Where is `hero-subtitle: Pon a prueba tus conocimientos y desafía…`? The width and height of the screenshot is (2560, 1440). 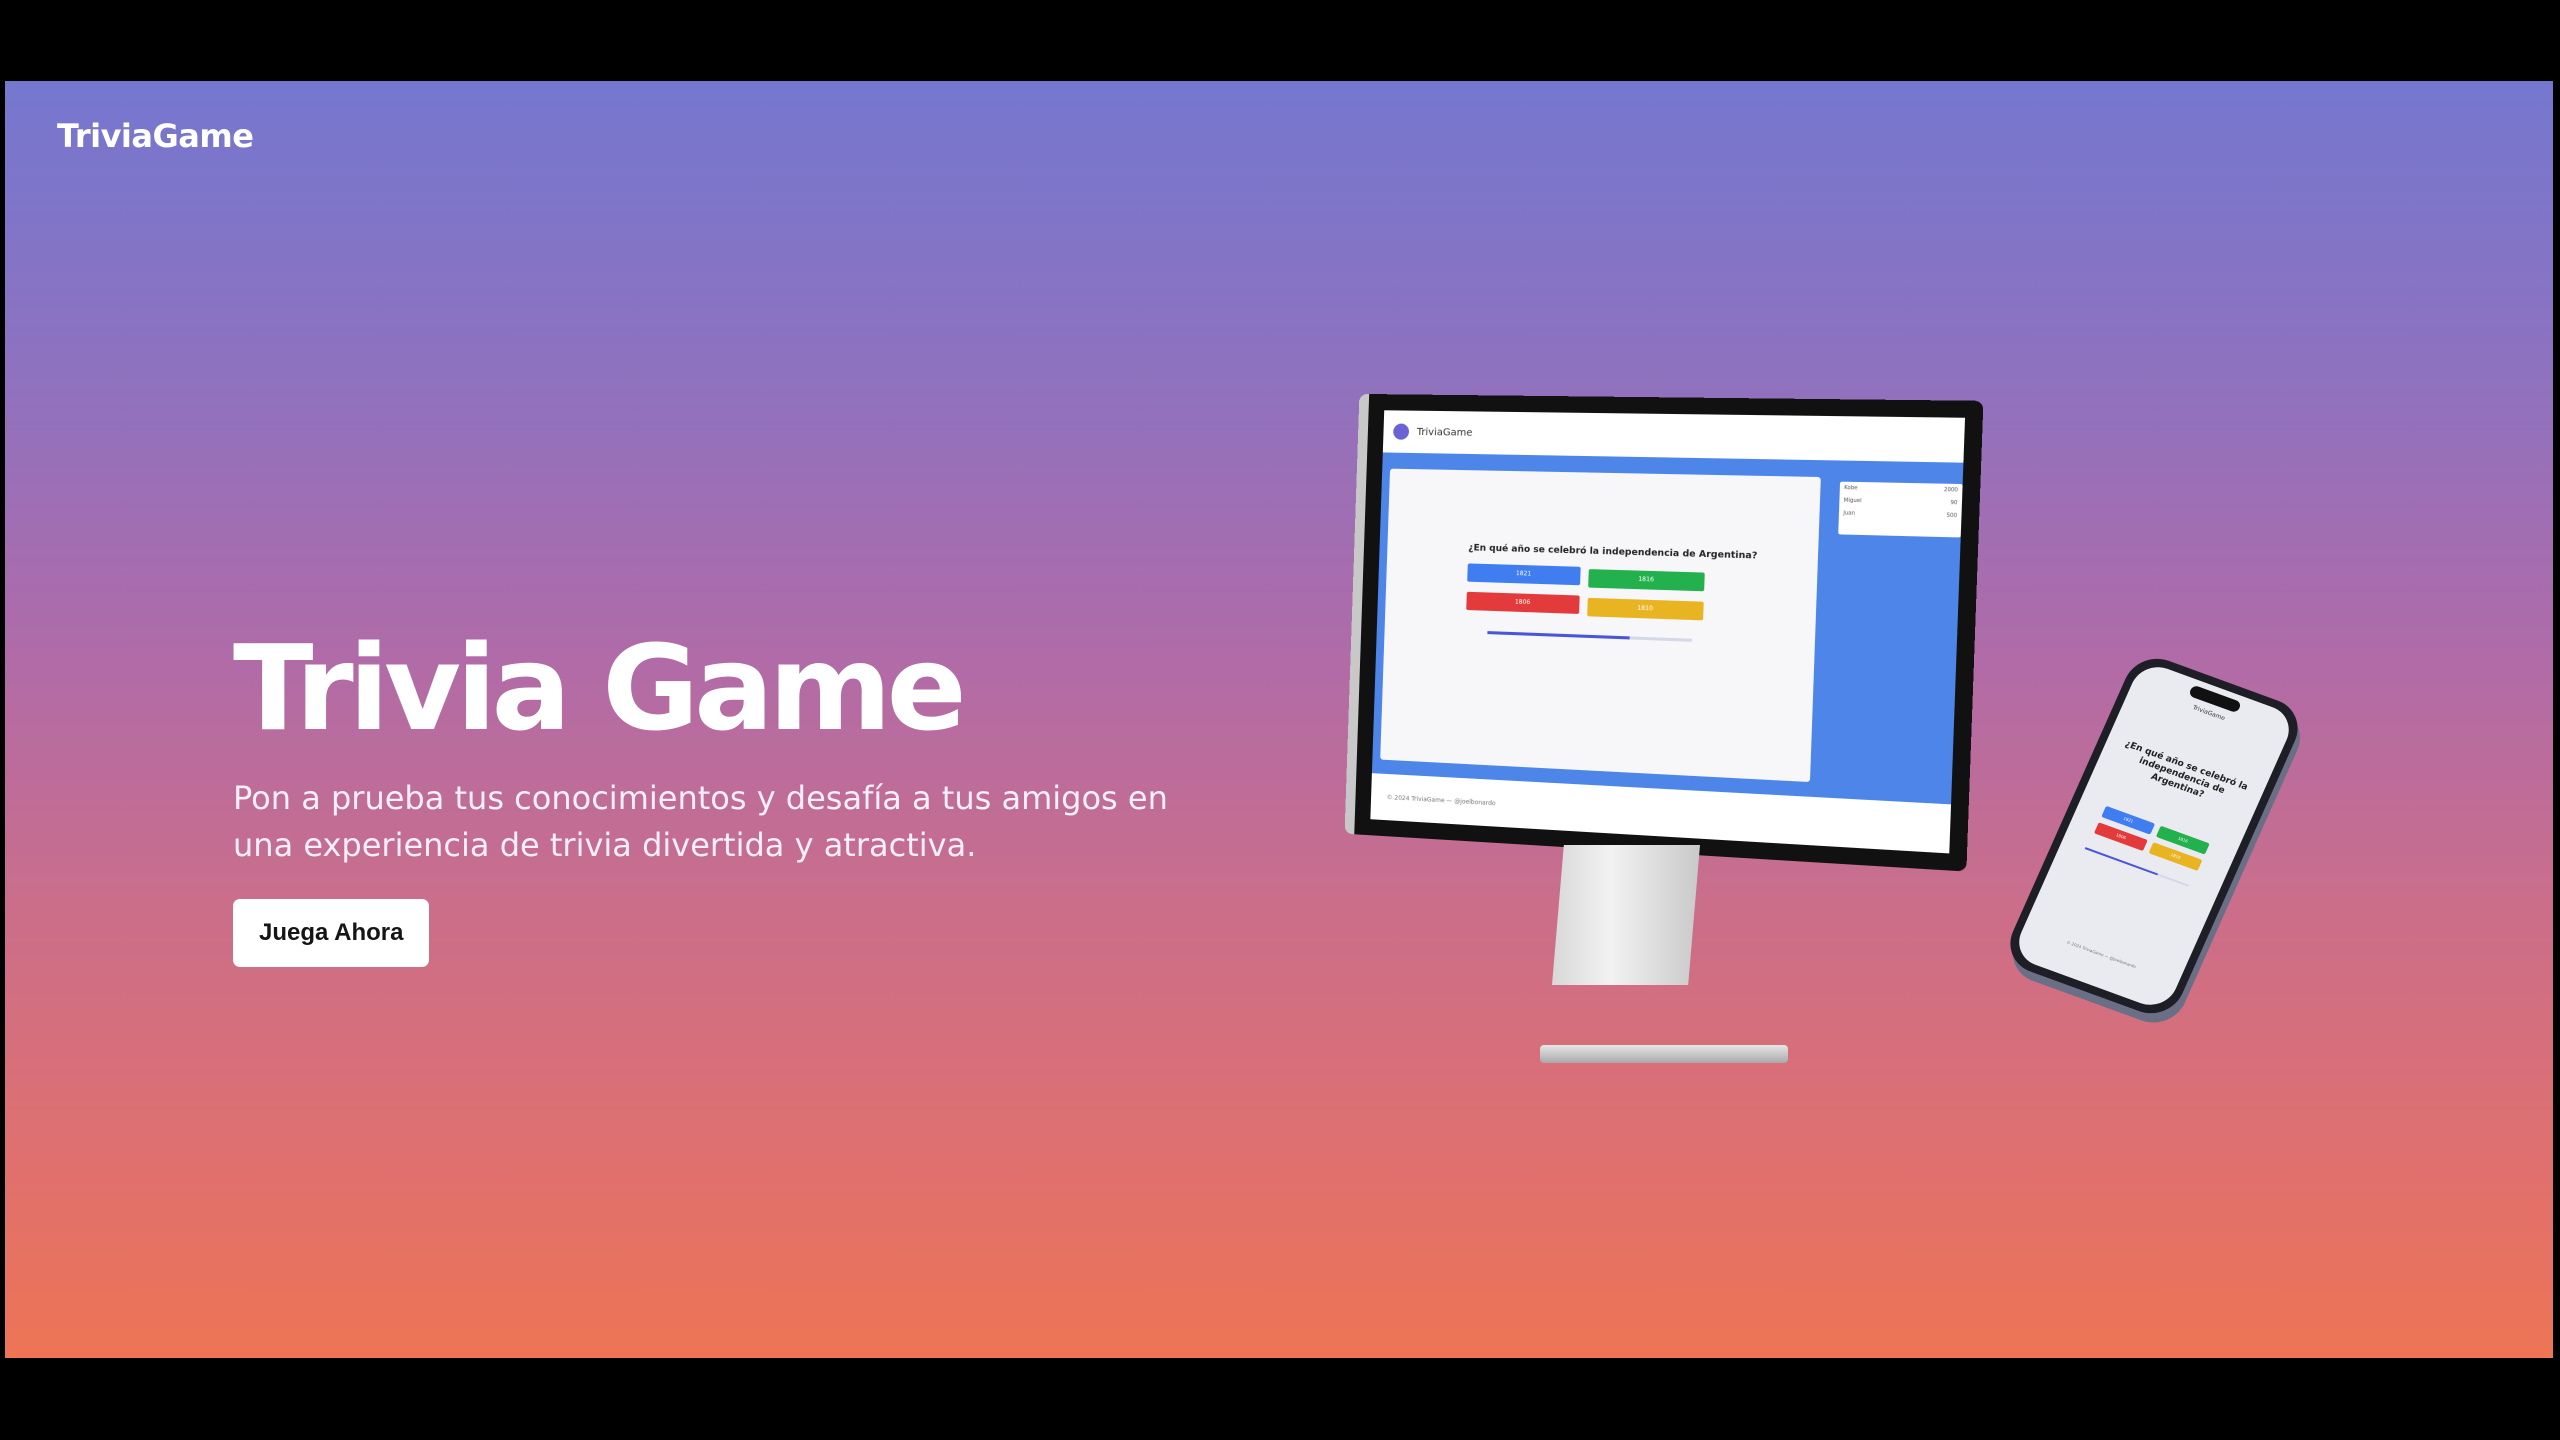
hero-subtitle: Pon a prueba tus conocimientos y desafía… is located at coordinates (723, 822).